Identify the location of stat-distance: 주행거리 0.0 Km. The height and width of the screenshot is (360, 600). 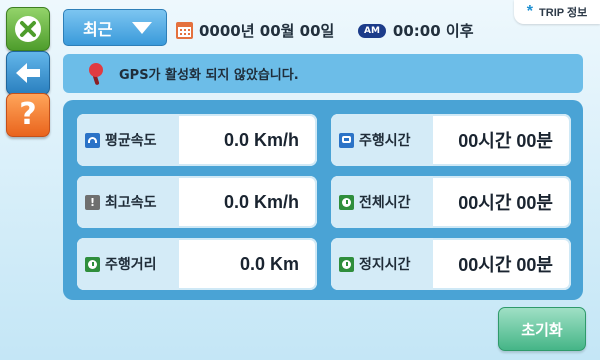
(197, 264).